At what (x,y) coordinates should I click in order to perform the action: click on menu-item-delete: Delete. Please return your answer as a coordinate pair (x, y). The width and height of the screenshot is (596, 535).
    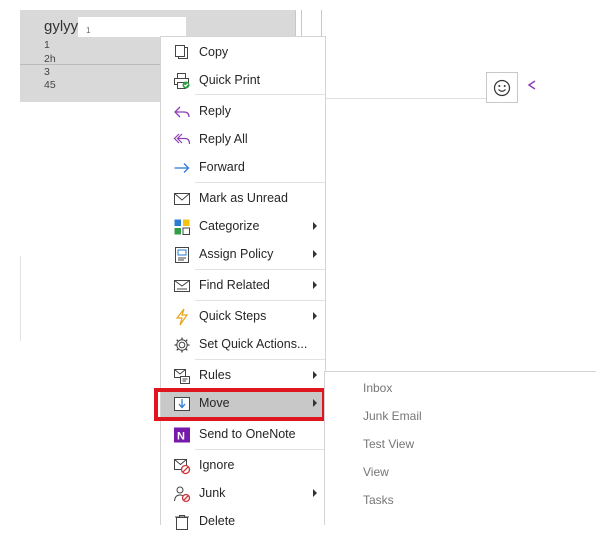
    Looking at the image, I should click on (243, 521).